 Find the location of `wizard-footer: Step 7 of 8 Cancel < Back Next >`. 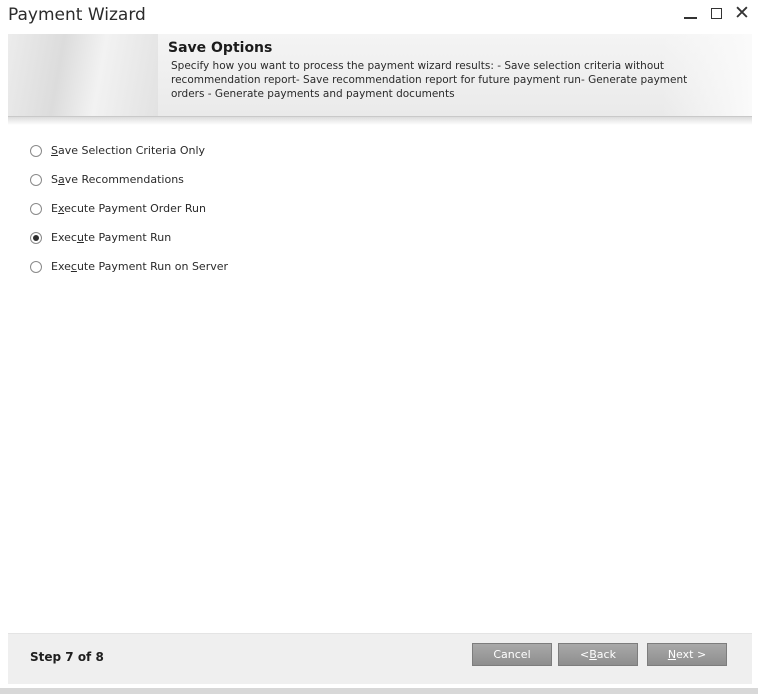

wizard-footer: Step 7 of 8 Cancel < Back Next > is located at coordinates (380, 658).